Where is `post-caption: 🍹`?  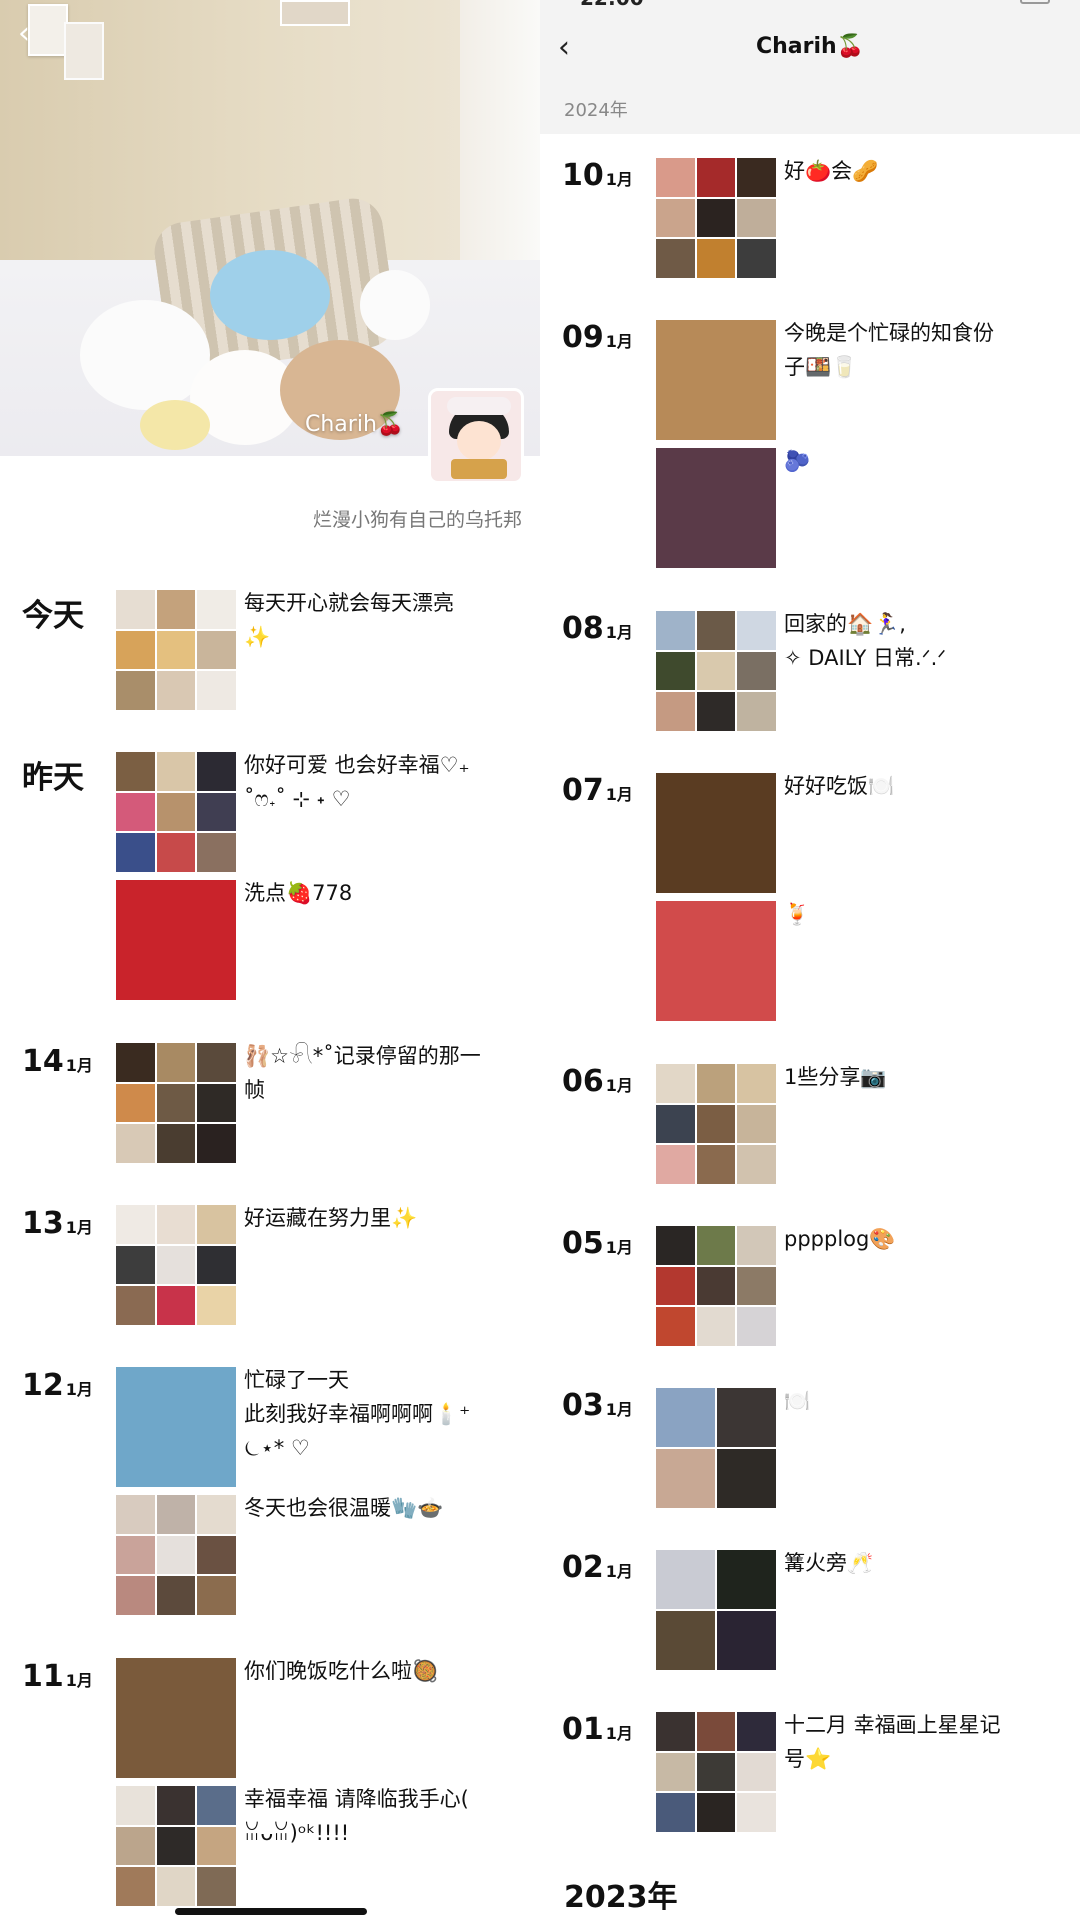 post-caption: 🍹 is located at coordinates (919, 914).